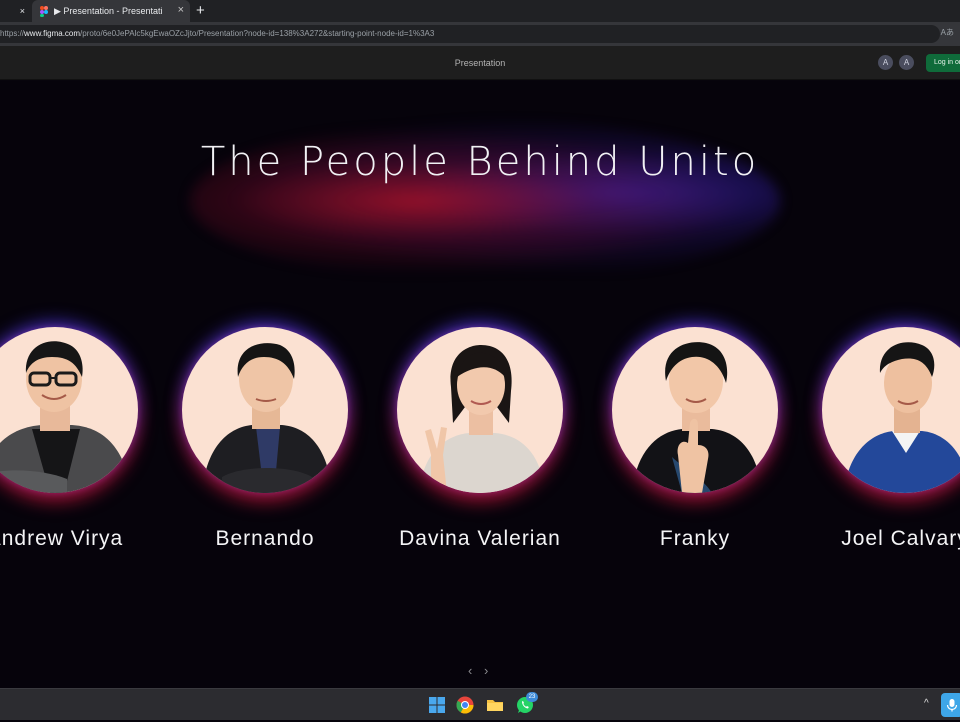 The height and width of the screenshot is (722, 960). Describe the element at coordinates (200, 11) in the screenshot. I see `new-tab-button: +` at that location.